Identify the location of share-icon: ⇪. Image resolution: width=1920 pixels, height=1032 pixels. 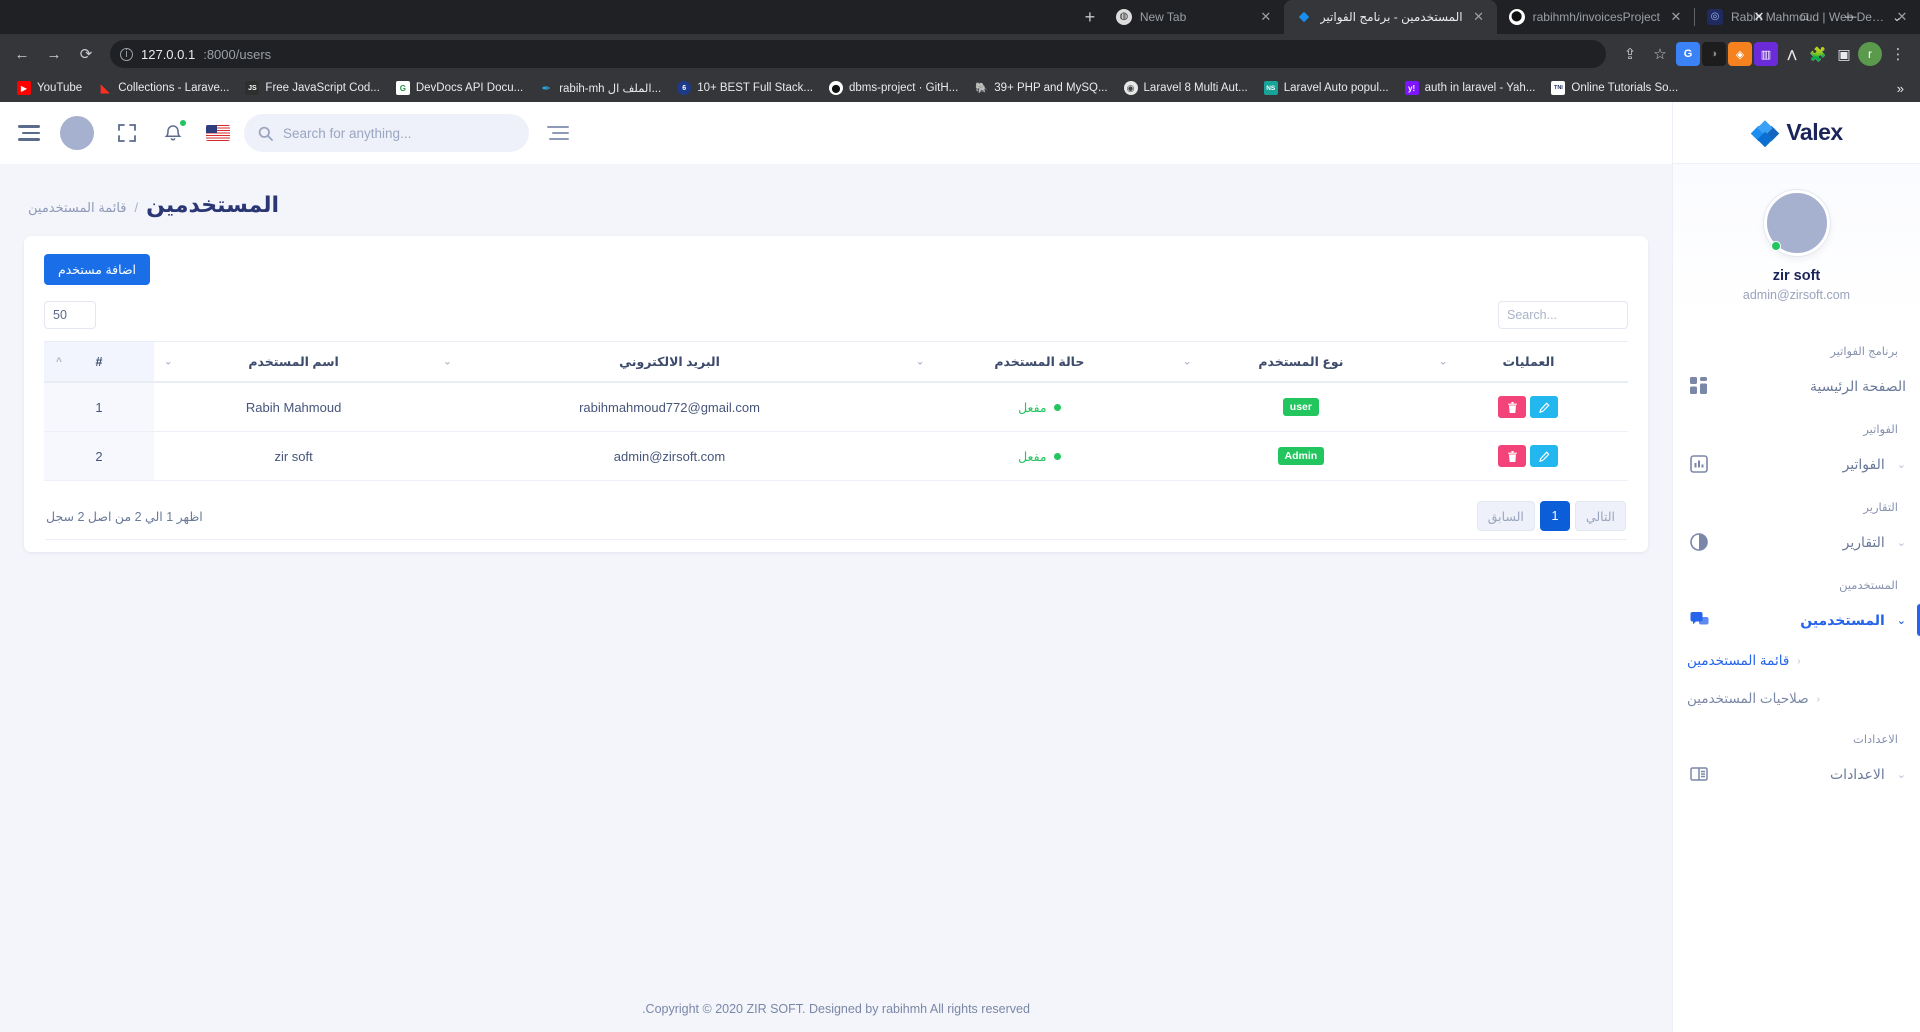
(1630, 54).